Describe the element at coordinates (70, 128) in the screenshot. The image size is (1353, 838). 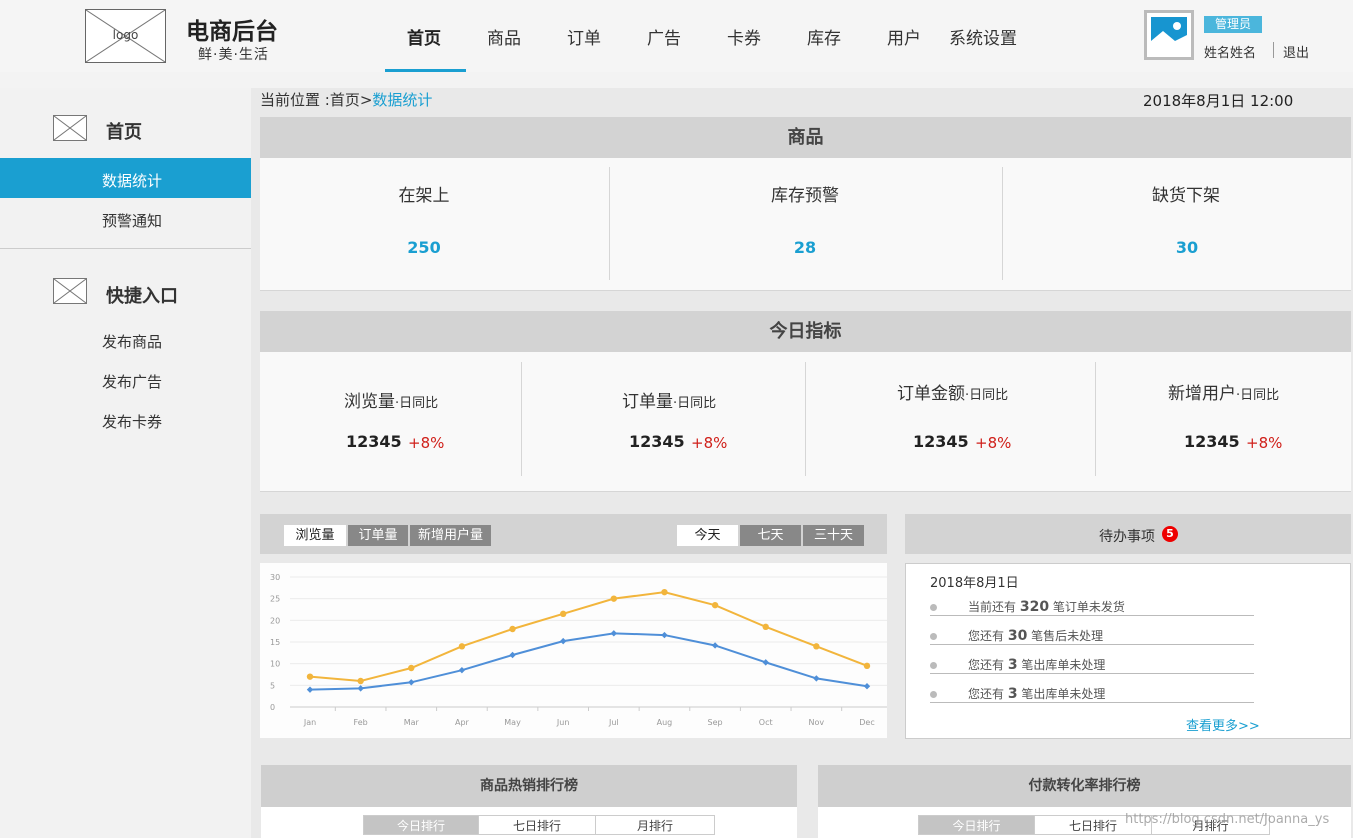
I see `home-section-icon` at that location.